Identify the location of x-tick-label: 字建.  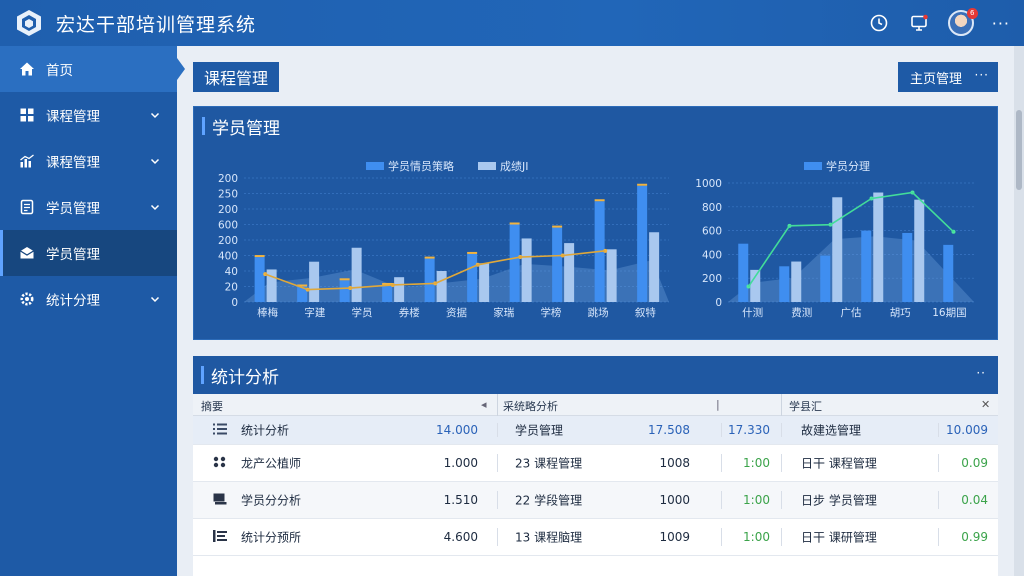
(314, 312).